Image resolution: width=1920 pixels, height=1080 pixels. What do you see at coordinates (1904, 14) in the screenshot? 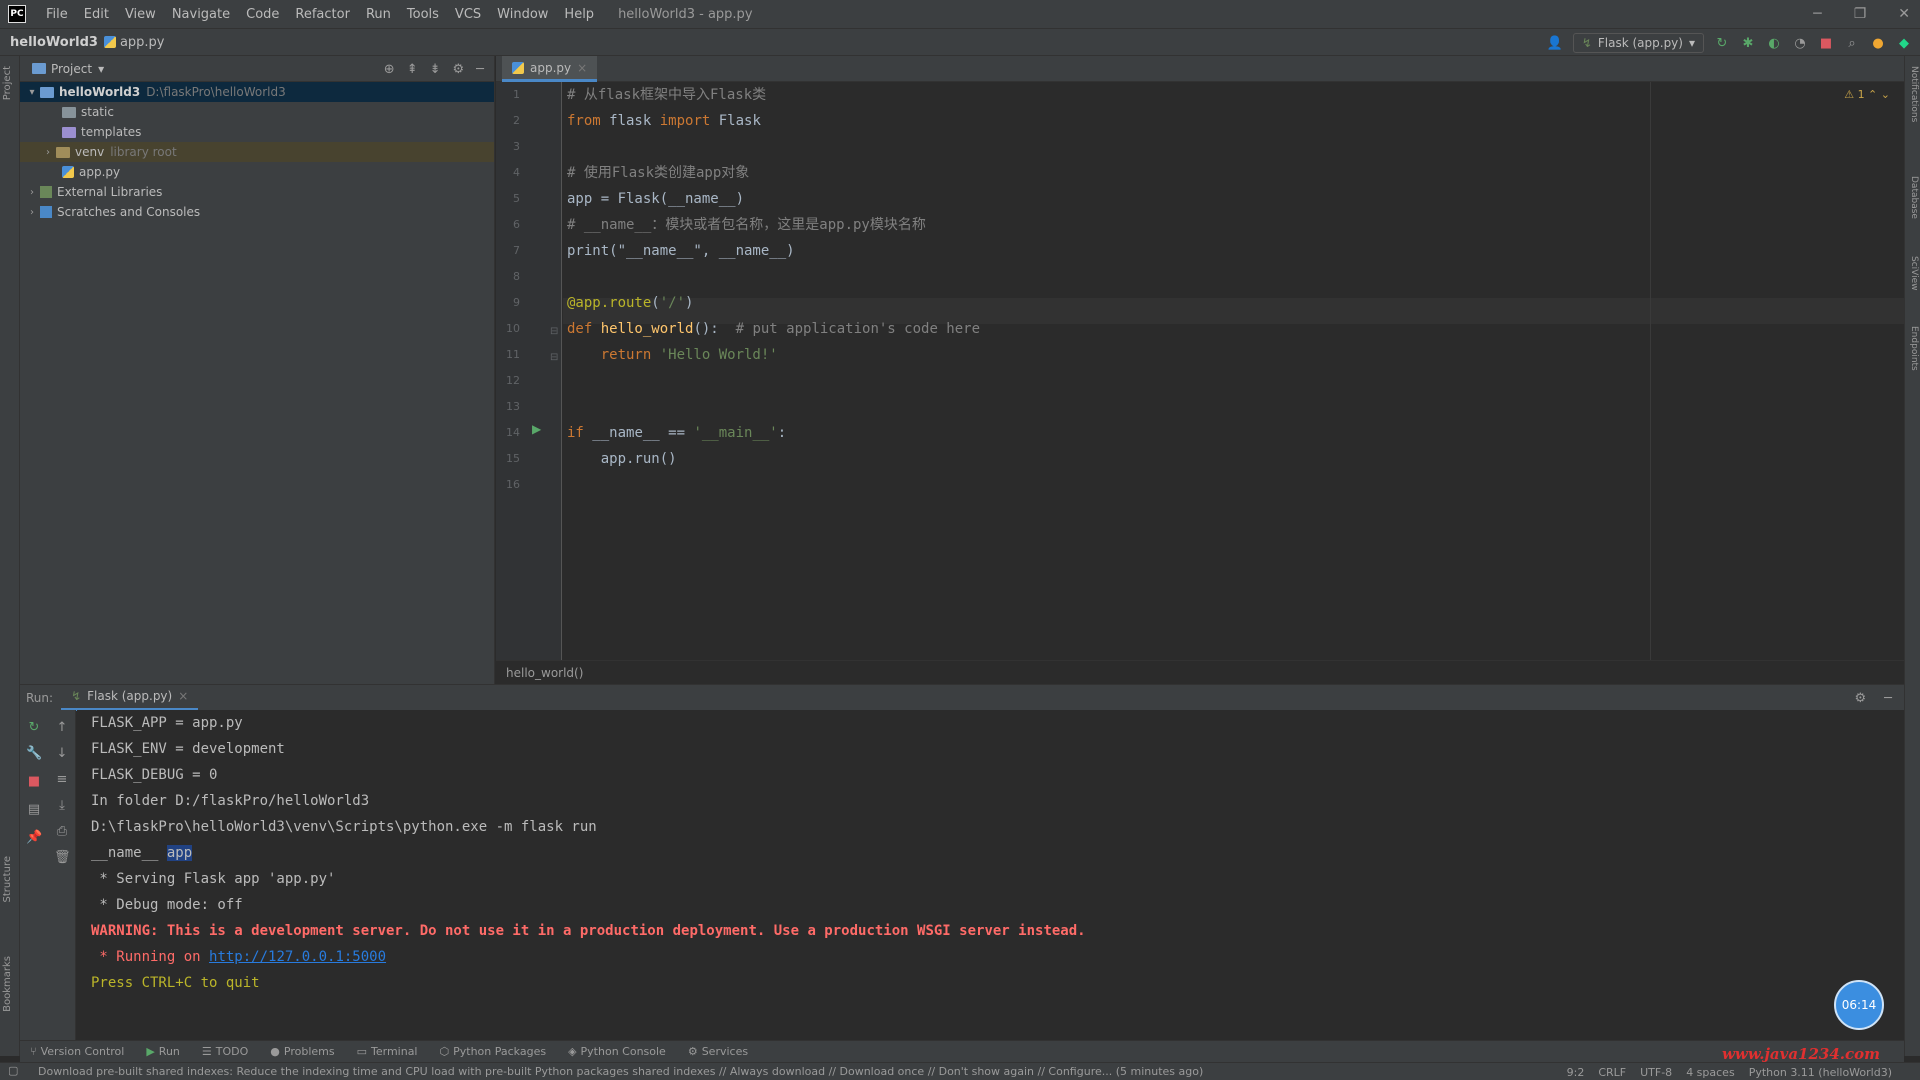
I see `close-icon: ✕` at bounding box center [1904, 14].